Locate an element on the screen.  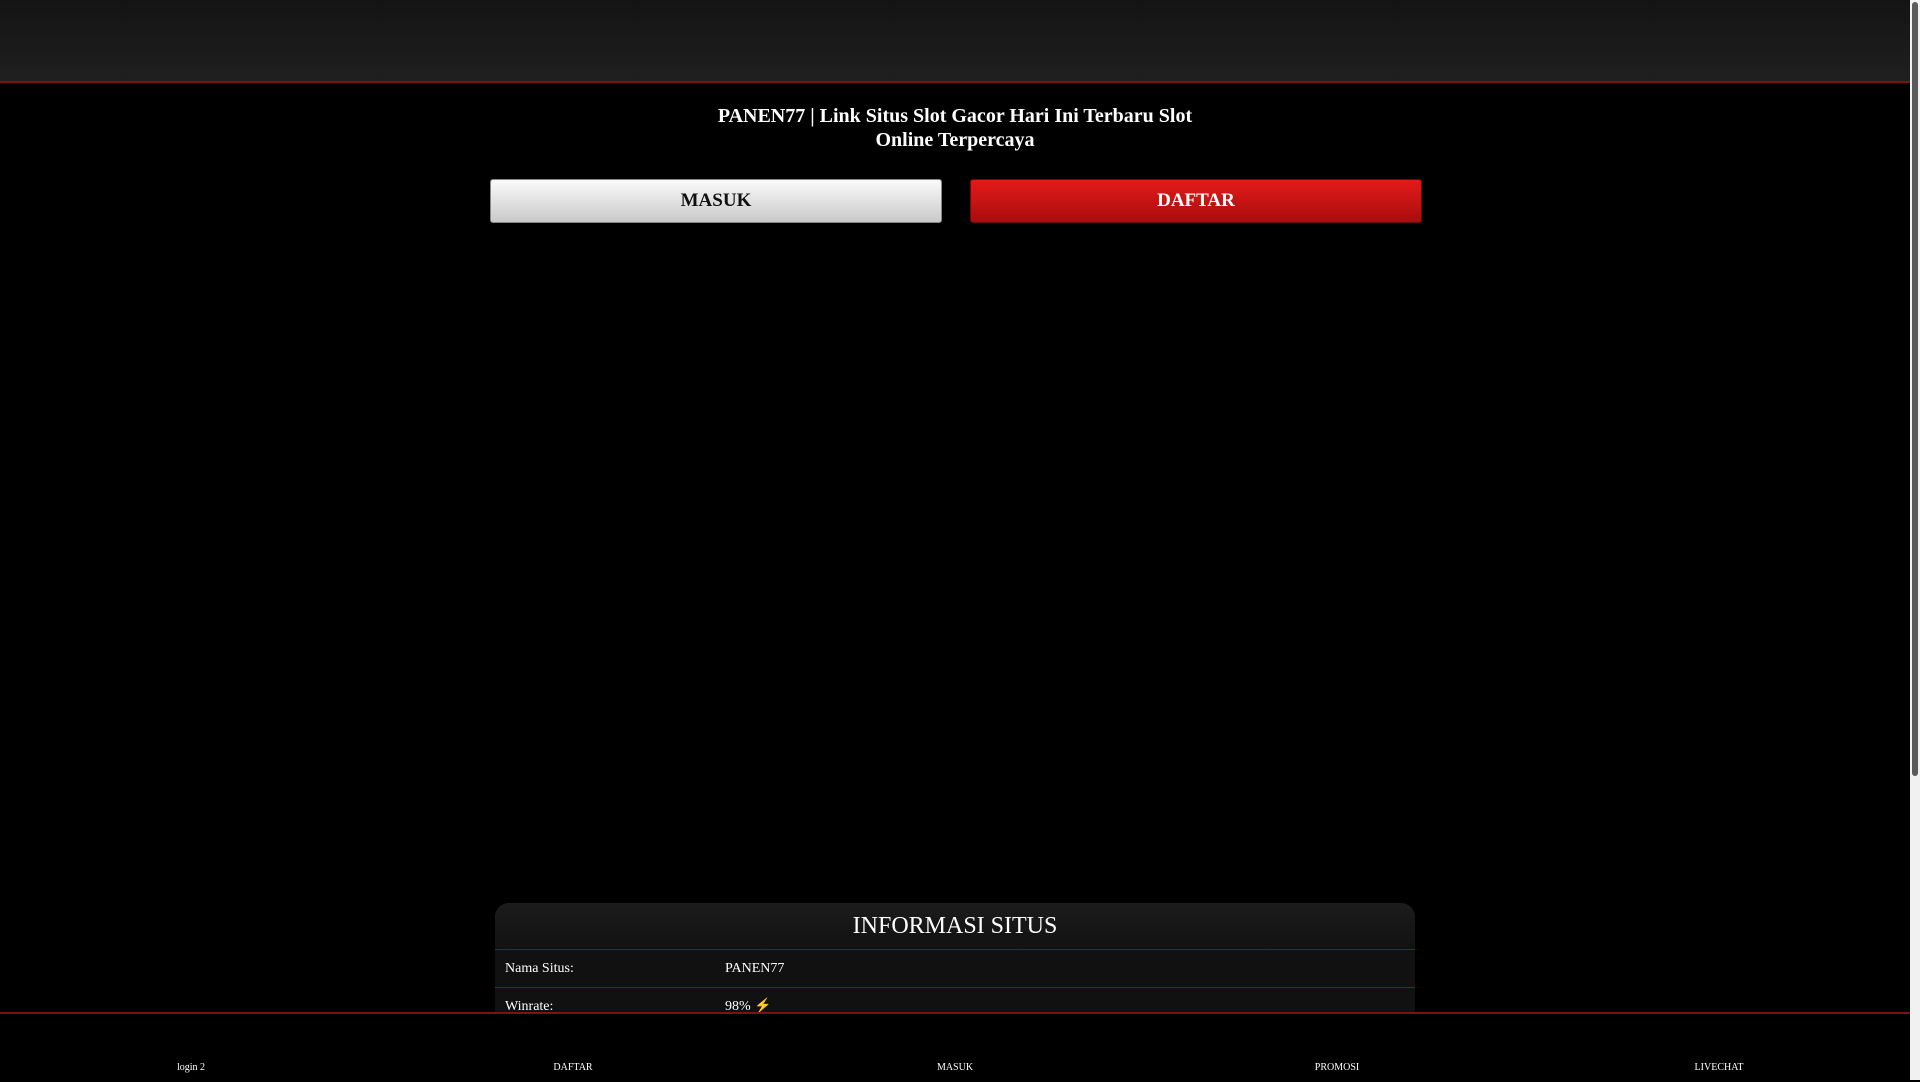
info-row-site-name: Nama Situs: PANEN77 is located at coordinates (955, 969).